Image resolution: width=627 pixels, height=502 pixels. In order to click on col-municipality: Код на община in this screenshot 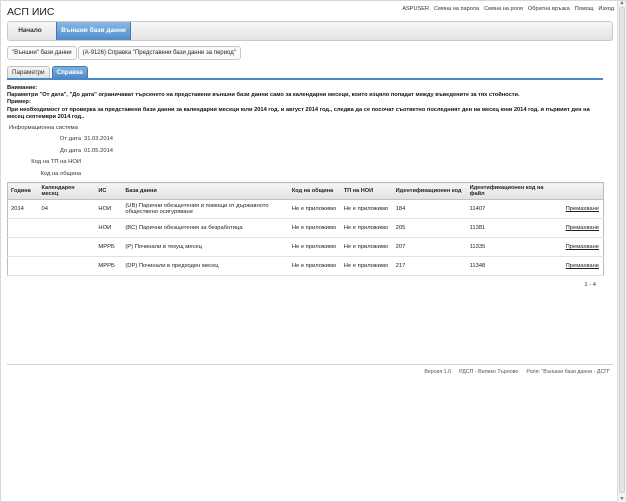, I will do `click(314, 191)`.